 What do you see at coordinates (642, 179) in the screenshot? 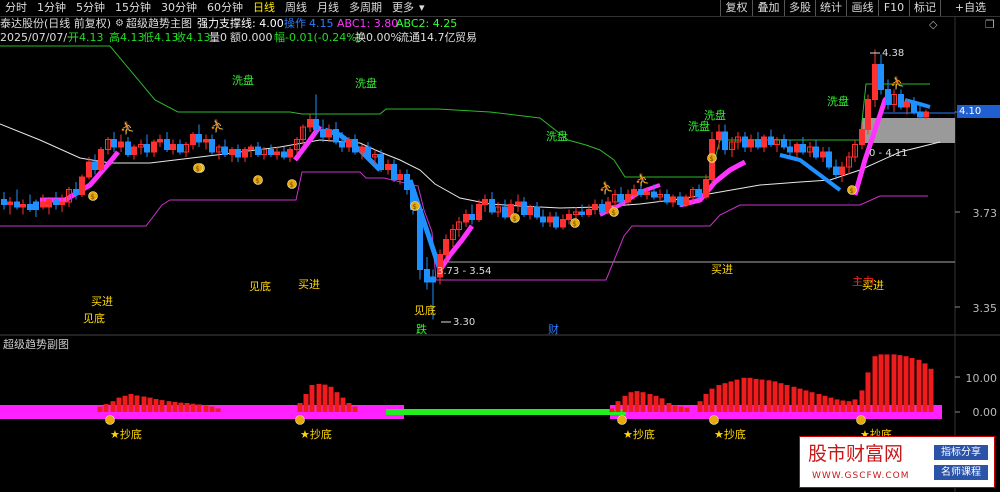
I see `runner-icon: ⛹` at bounding box center [642, 179].